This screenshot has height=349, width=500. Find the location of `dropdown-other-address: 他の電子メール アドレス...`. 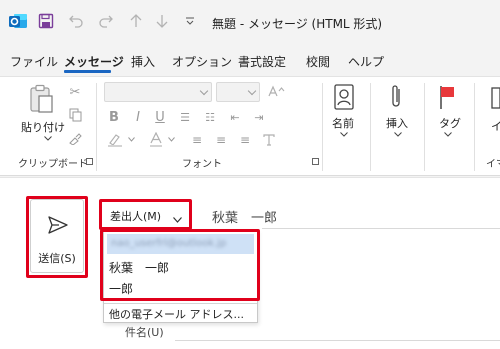

dropdown-other-address: 他の電子メール アドレス... is located at coordinates (176, 314).